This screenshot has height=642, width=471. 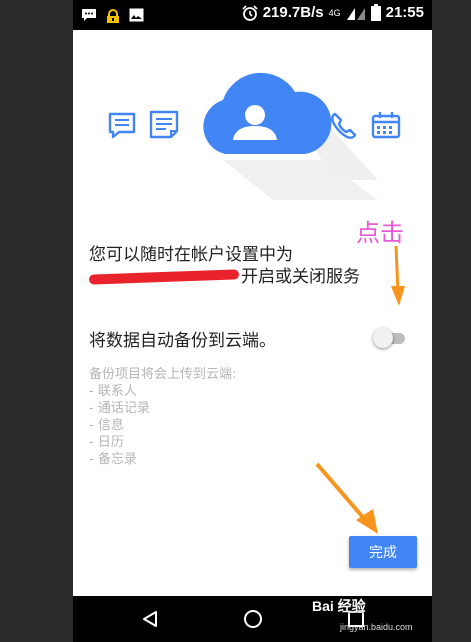 What do you see at coordinates (383, 338) in the screenshot?
I see `switch-thumb` at bounding box center [383, 338].